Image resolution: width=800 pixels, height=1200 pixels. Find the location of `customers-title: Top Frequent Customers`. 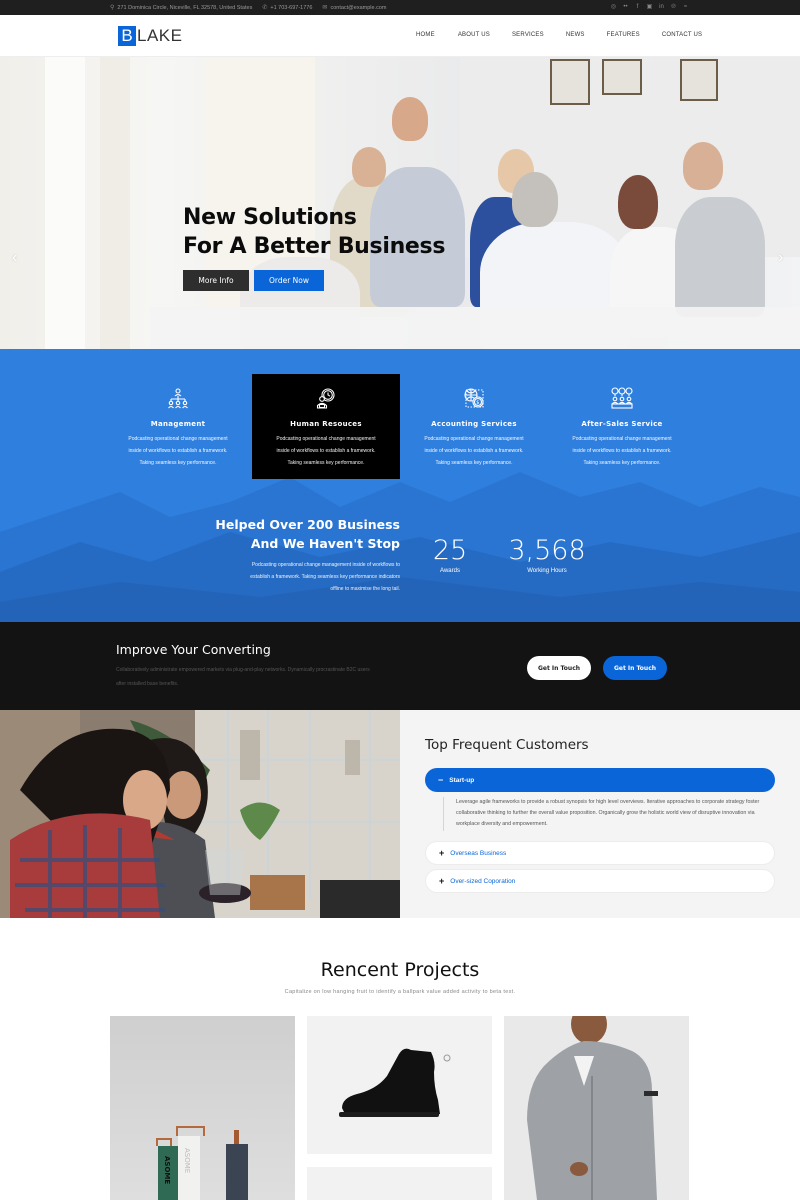

customers-title: Top Frequent Customers is located at coordinates (507, 745).